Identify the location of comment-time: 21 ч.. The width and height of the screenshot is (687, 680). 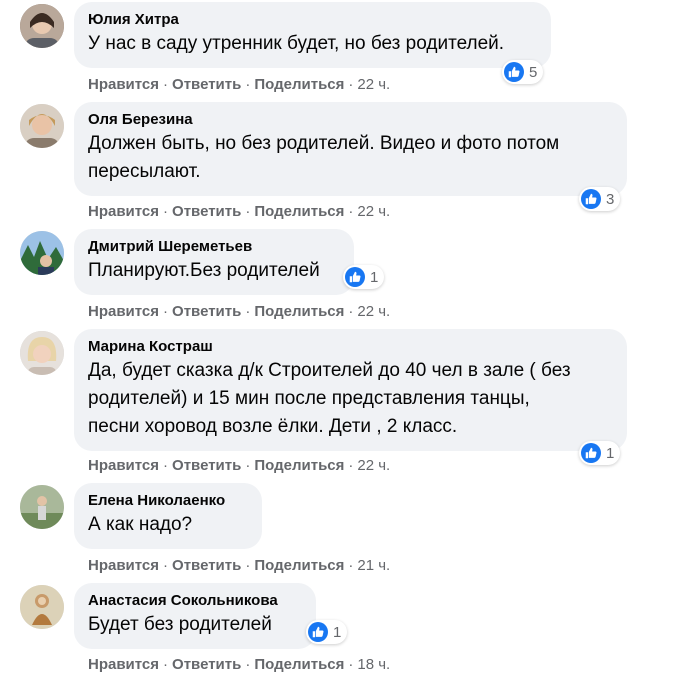
(373, 565).